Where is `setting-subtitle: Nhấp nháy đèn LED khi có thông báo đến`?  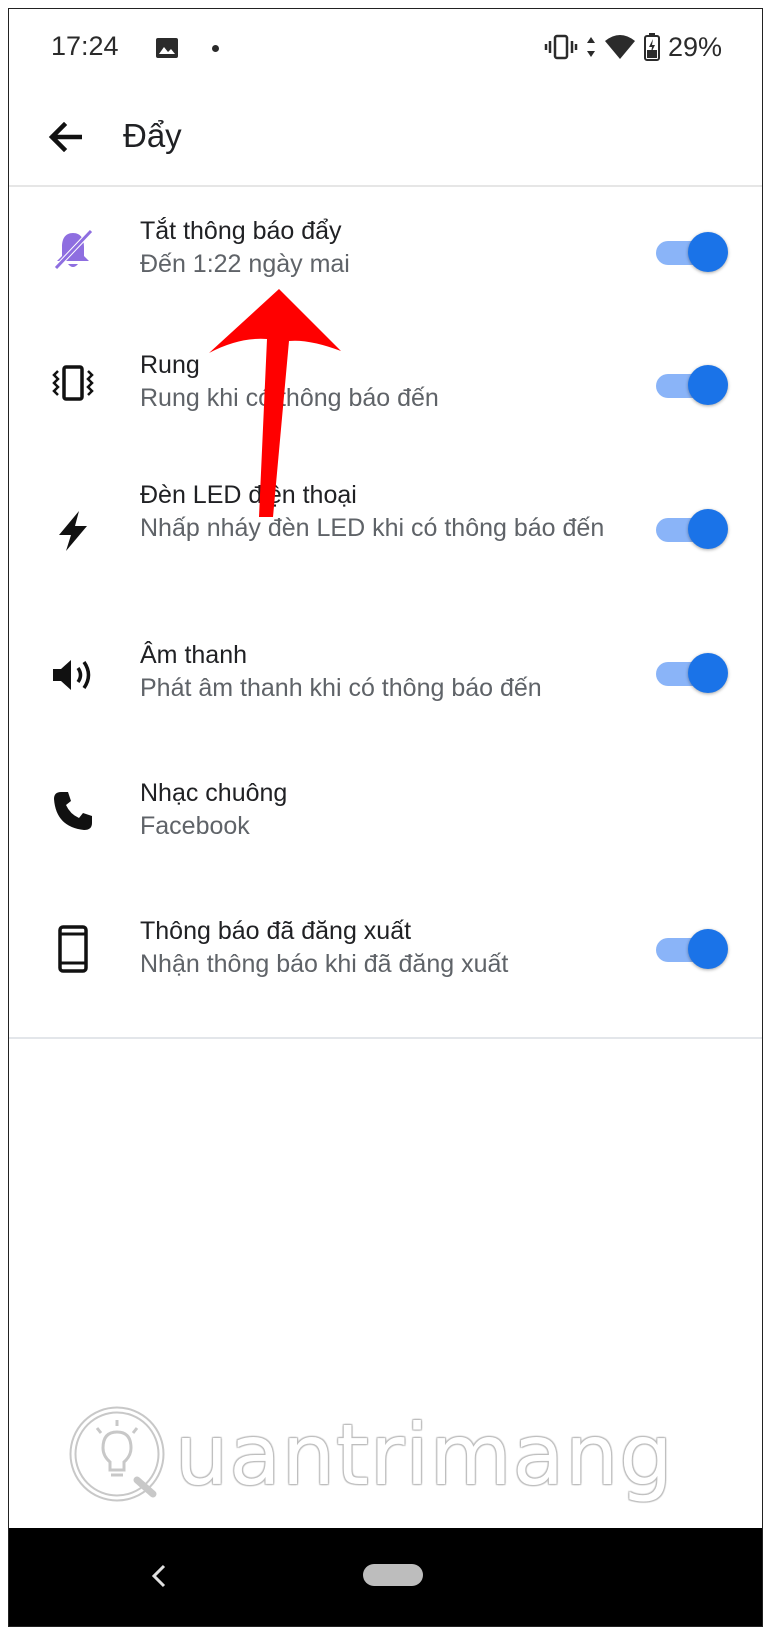 setting-subtitle: Nhấp nháy đèn LED khi có thông báo đến is located at coordinates (372, 528).